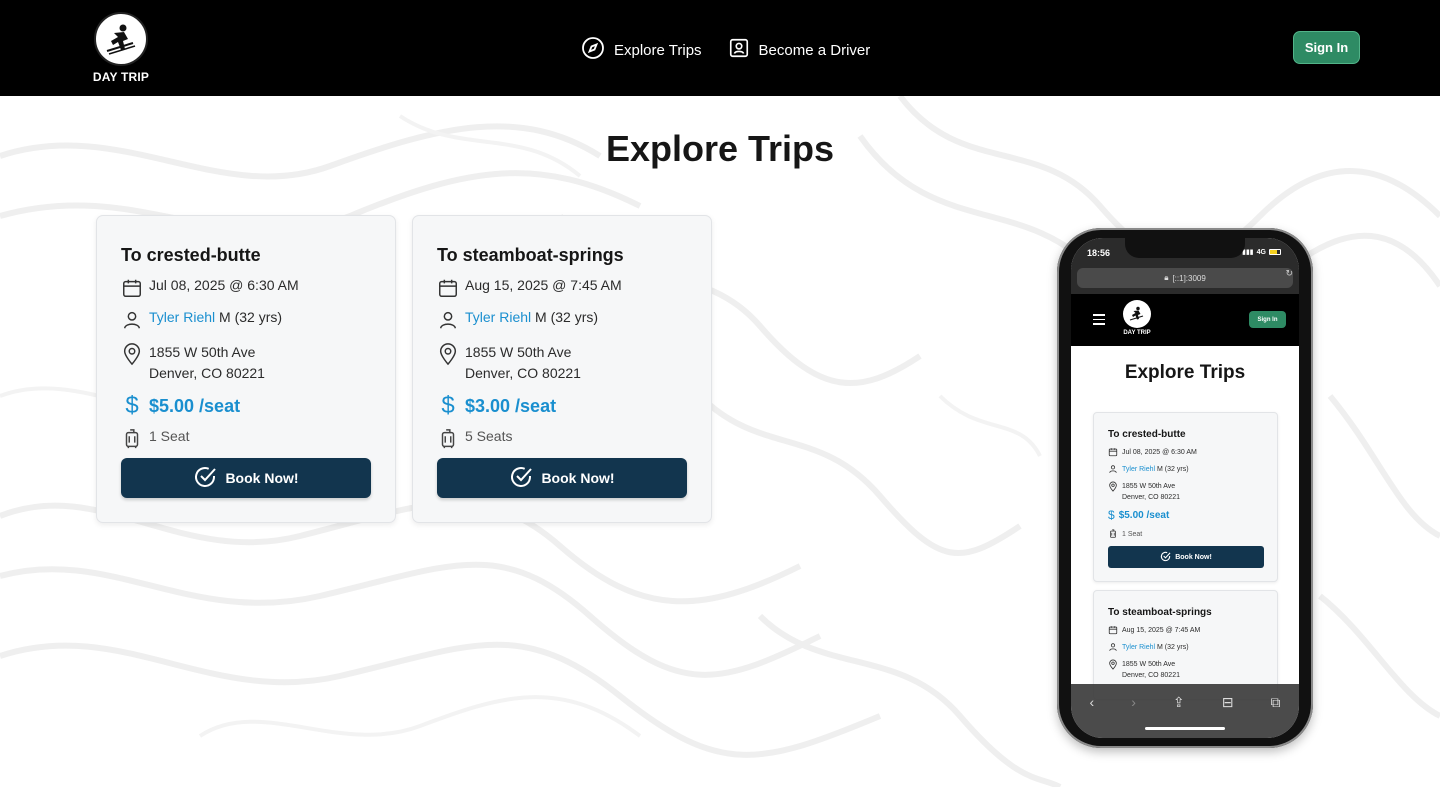 This screenshot has height=787, width=1440. Describe the element at coordinates (1092, 716) in the screenshot. I see `back-arrow-icon: ‹` at that location.